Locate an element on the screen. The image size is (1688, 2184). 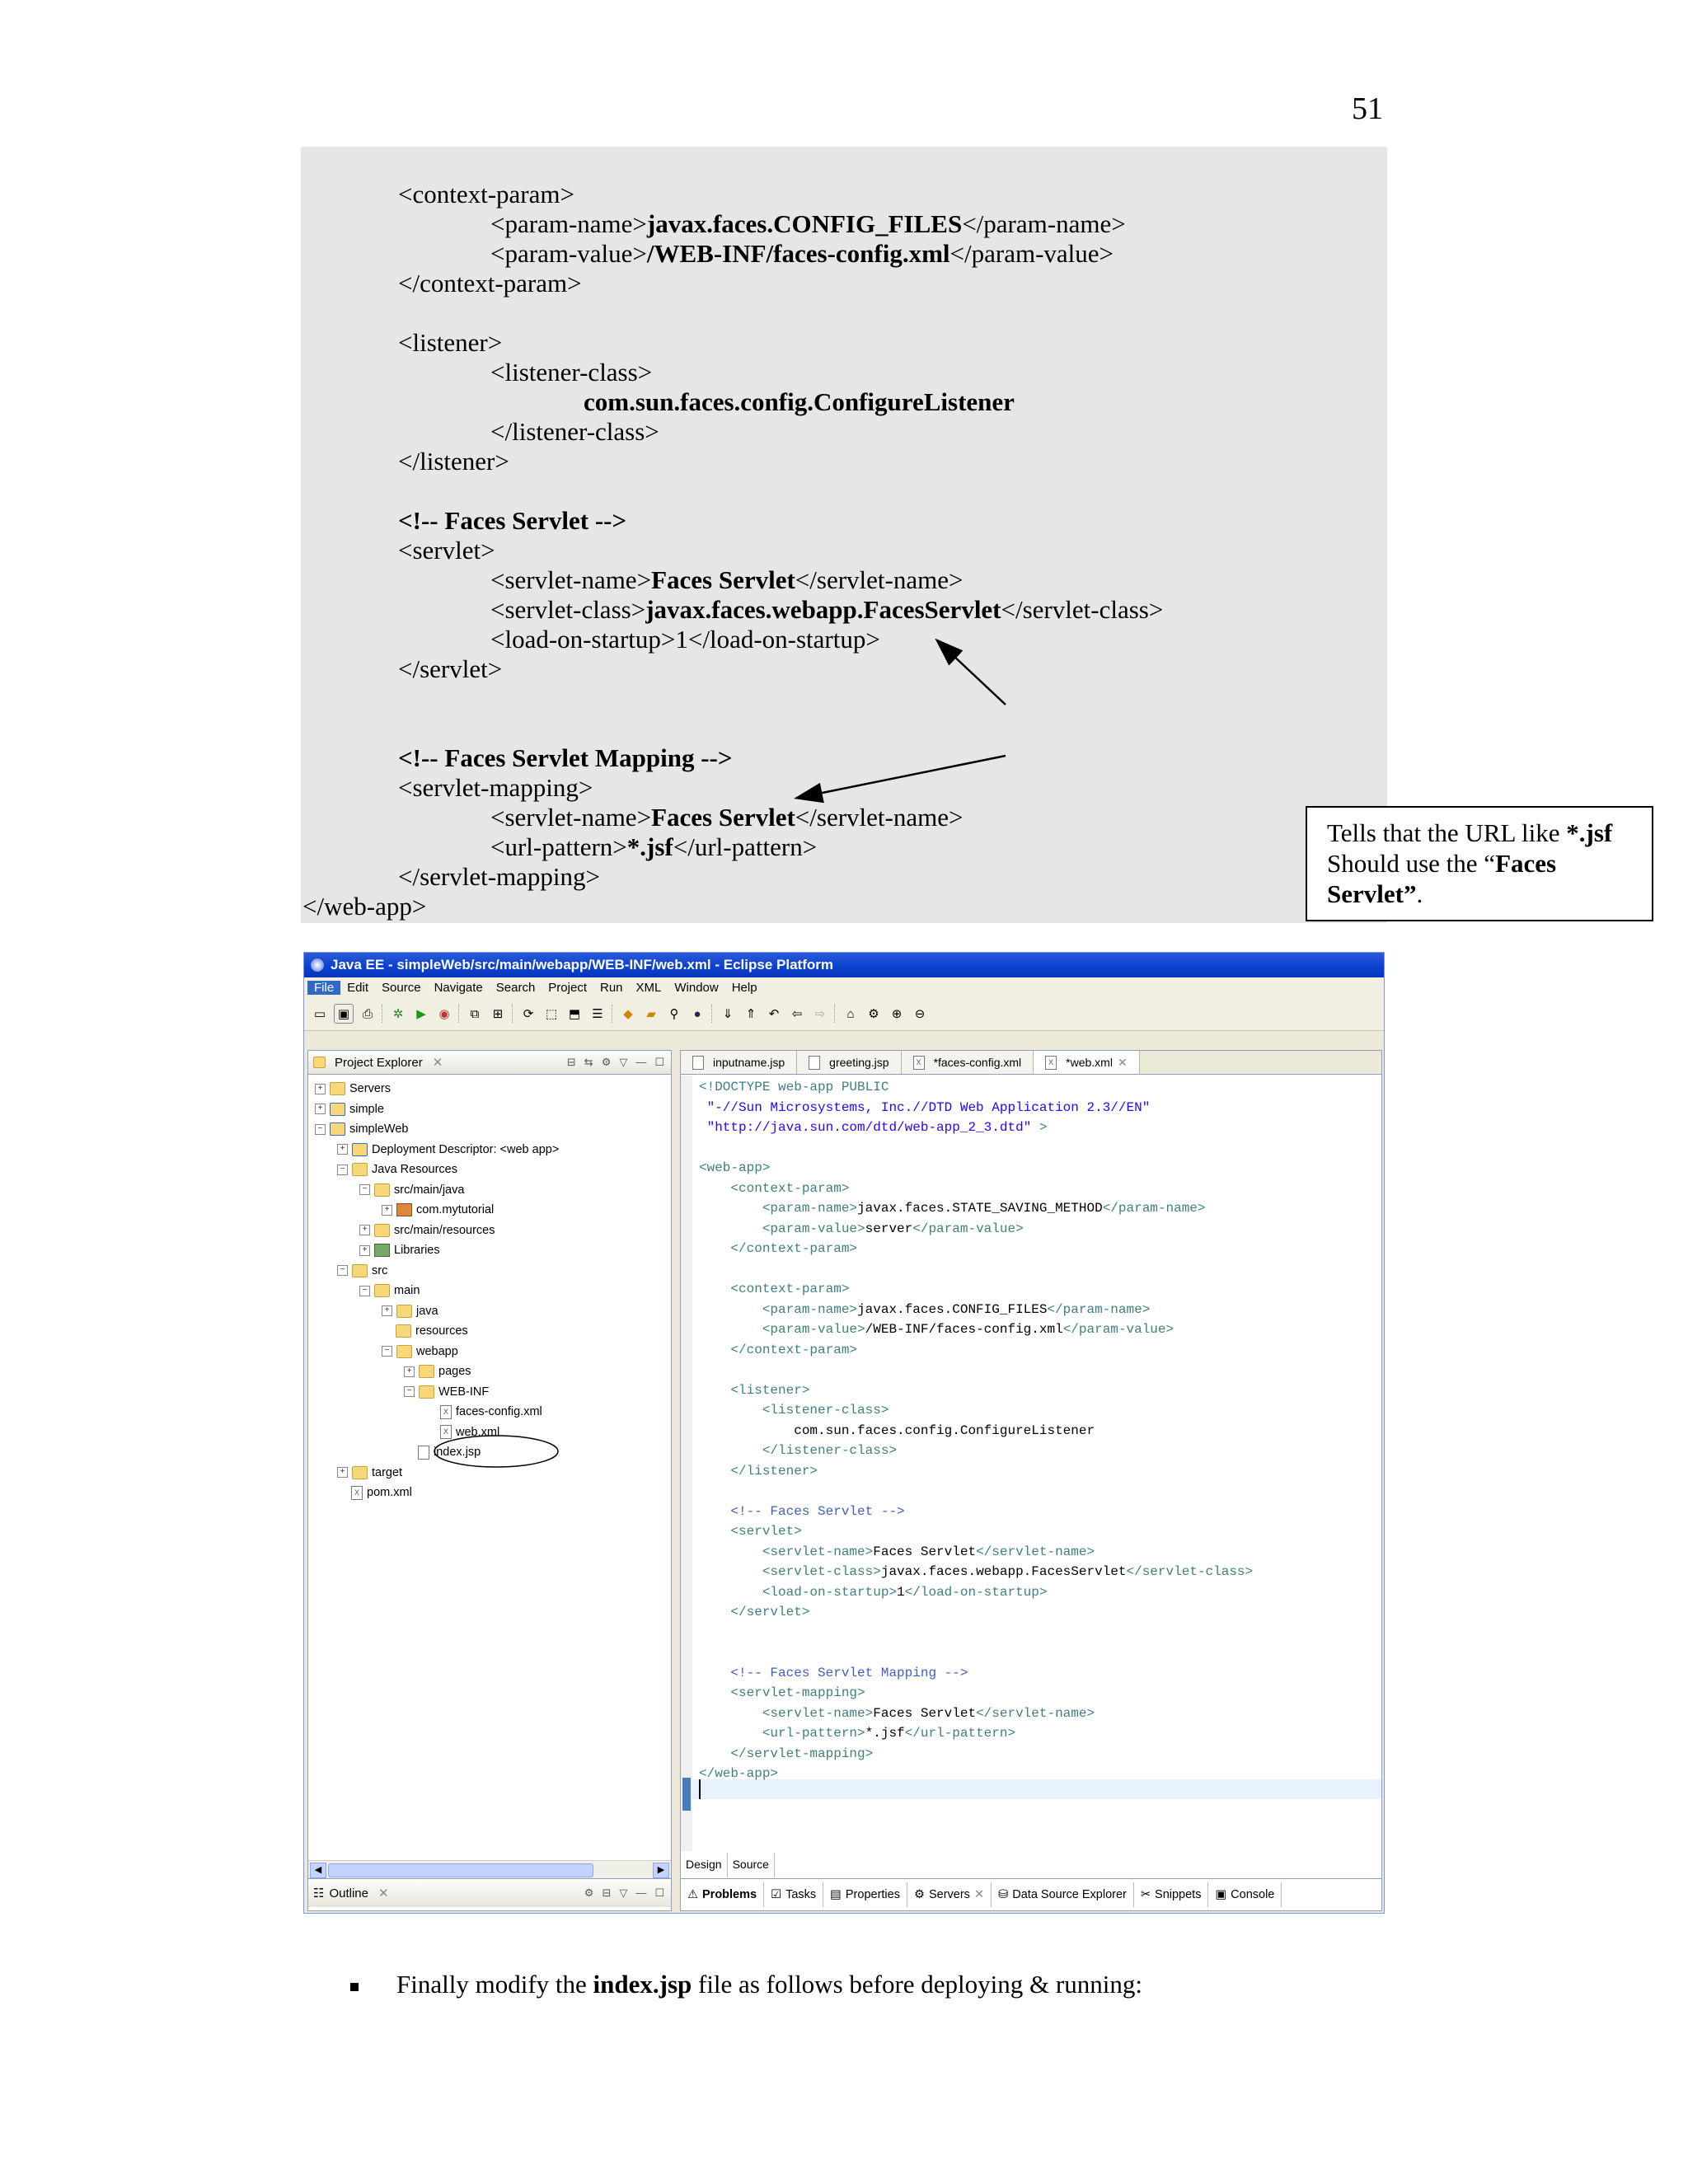
debug-icon: ✲ is located at coordinates (398, 1014).